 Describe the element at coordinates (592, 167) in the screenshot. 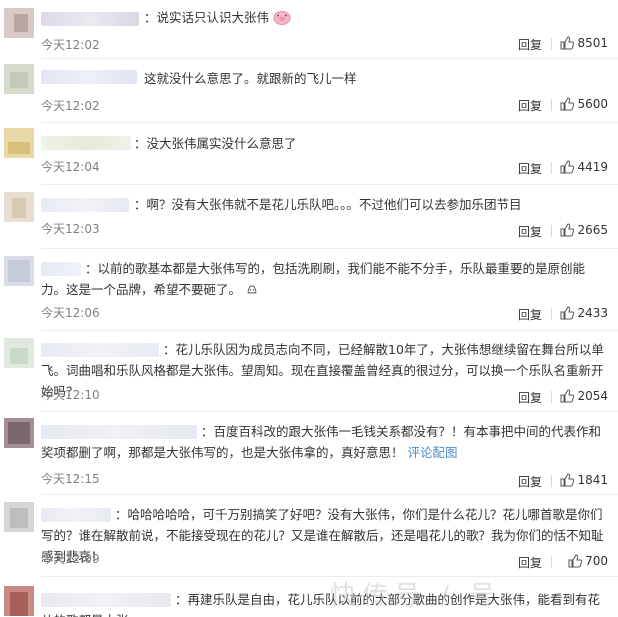

I see `like-count: 4419` at that location.